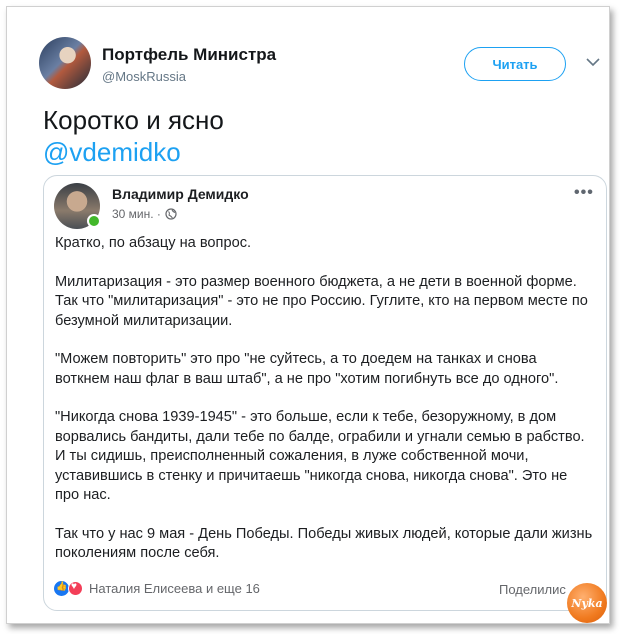 Image resolution: width=620 pixels, height=634 pixels. I want to click on post-time: 30 мин. ·, so click(136, 214).